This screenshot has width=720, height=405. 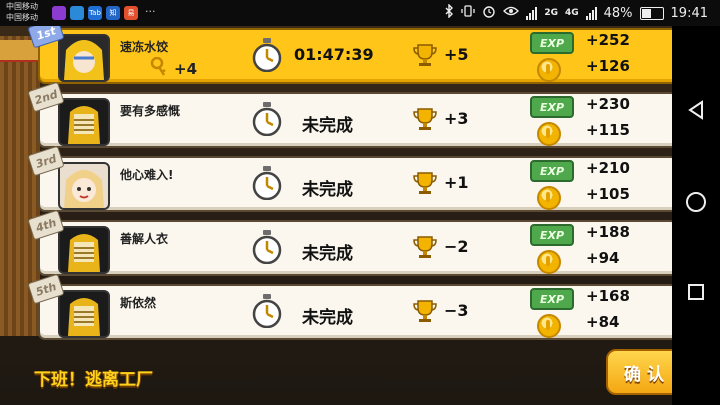 I want to click on key-icon, so click(x=159, y=68).